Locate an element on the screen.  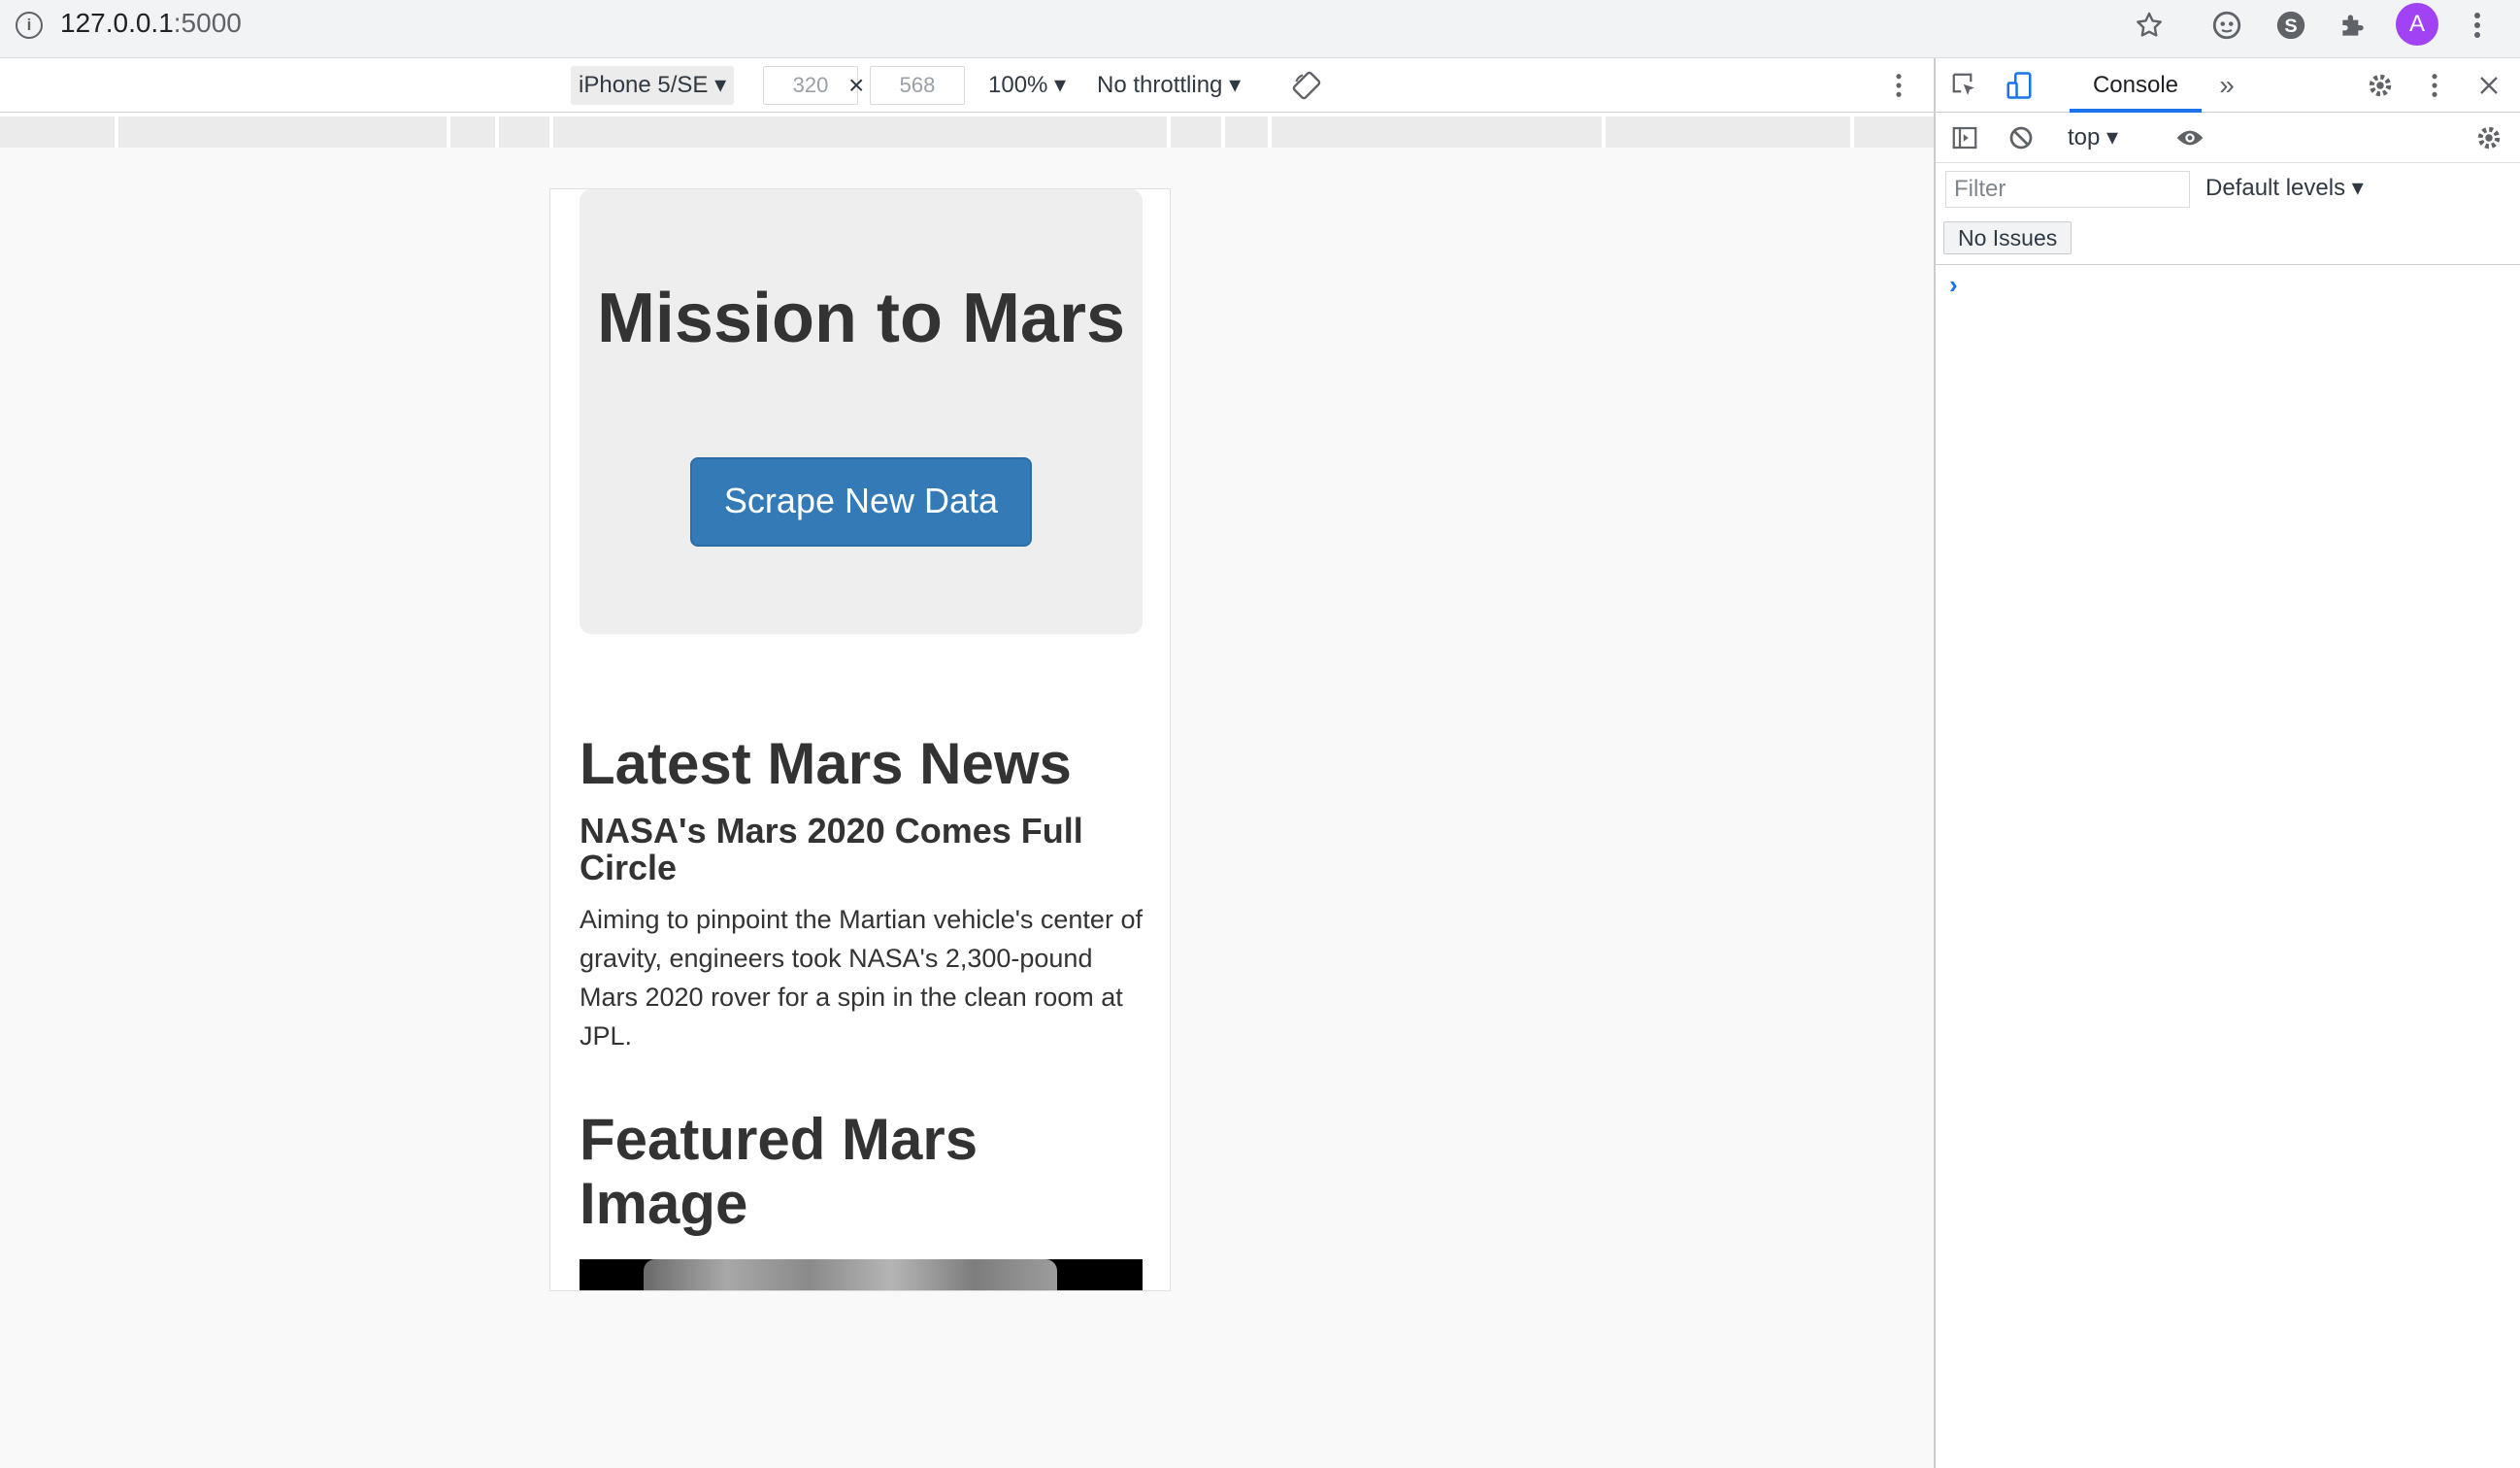
featured-image-heading: Featured Mars Image is located at coordinates (779, 1172).